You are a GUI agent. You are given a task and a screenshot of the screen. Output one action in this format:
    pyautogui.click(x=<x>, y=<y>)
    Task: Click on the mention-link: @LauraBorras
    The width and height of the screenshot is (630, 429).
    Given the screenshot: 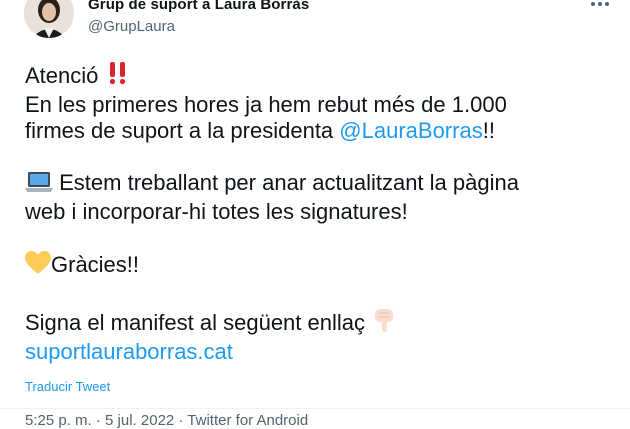 What is the action you would take?
    pyautogui.click(x=410, y=130)
    